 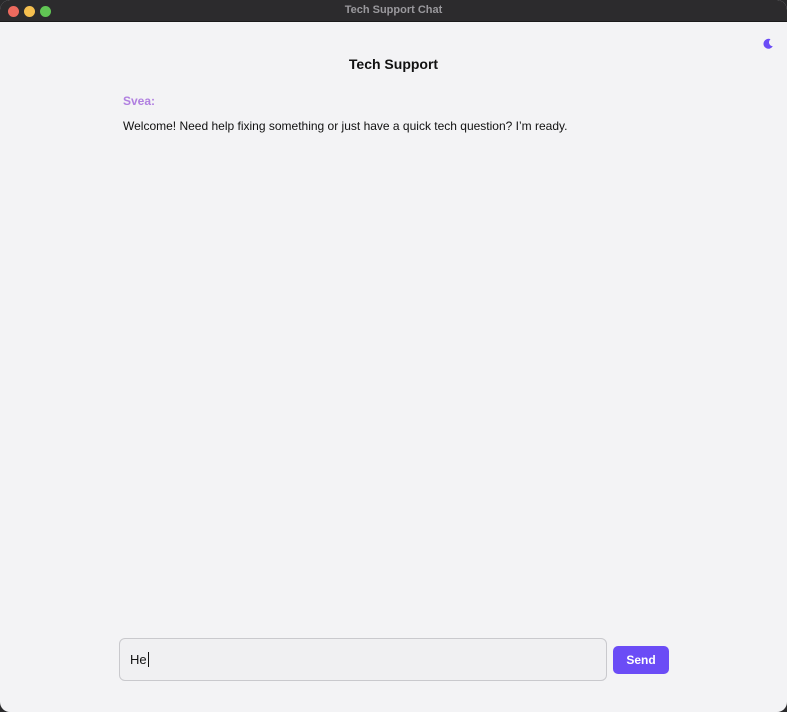 What do you see at coordinates (138, 659) in the screenshot?
I see `message-input-value: He` at bounding box center [138, 659].